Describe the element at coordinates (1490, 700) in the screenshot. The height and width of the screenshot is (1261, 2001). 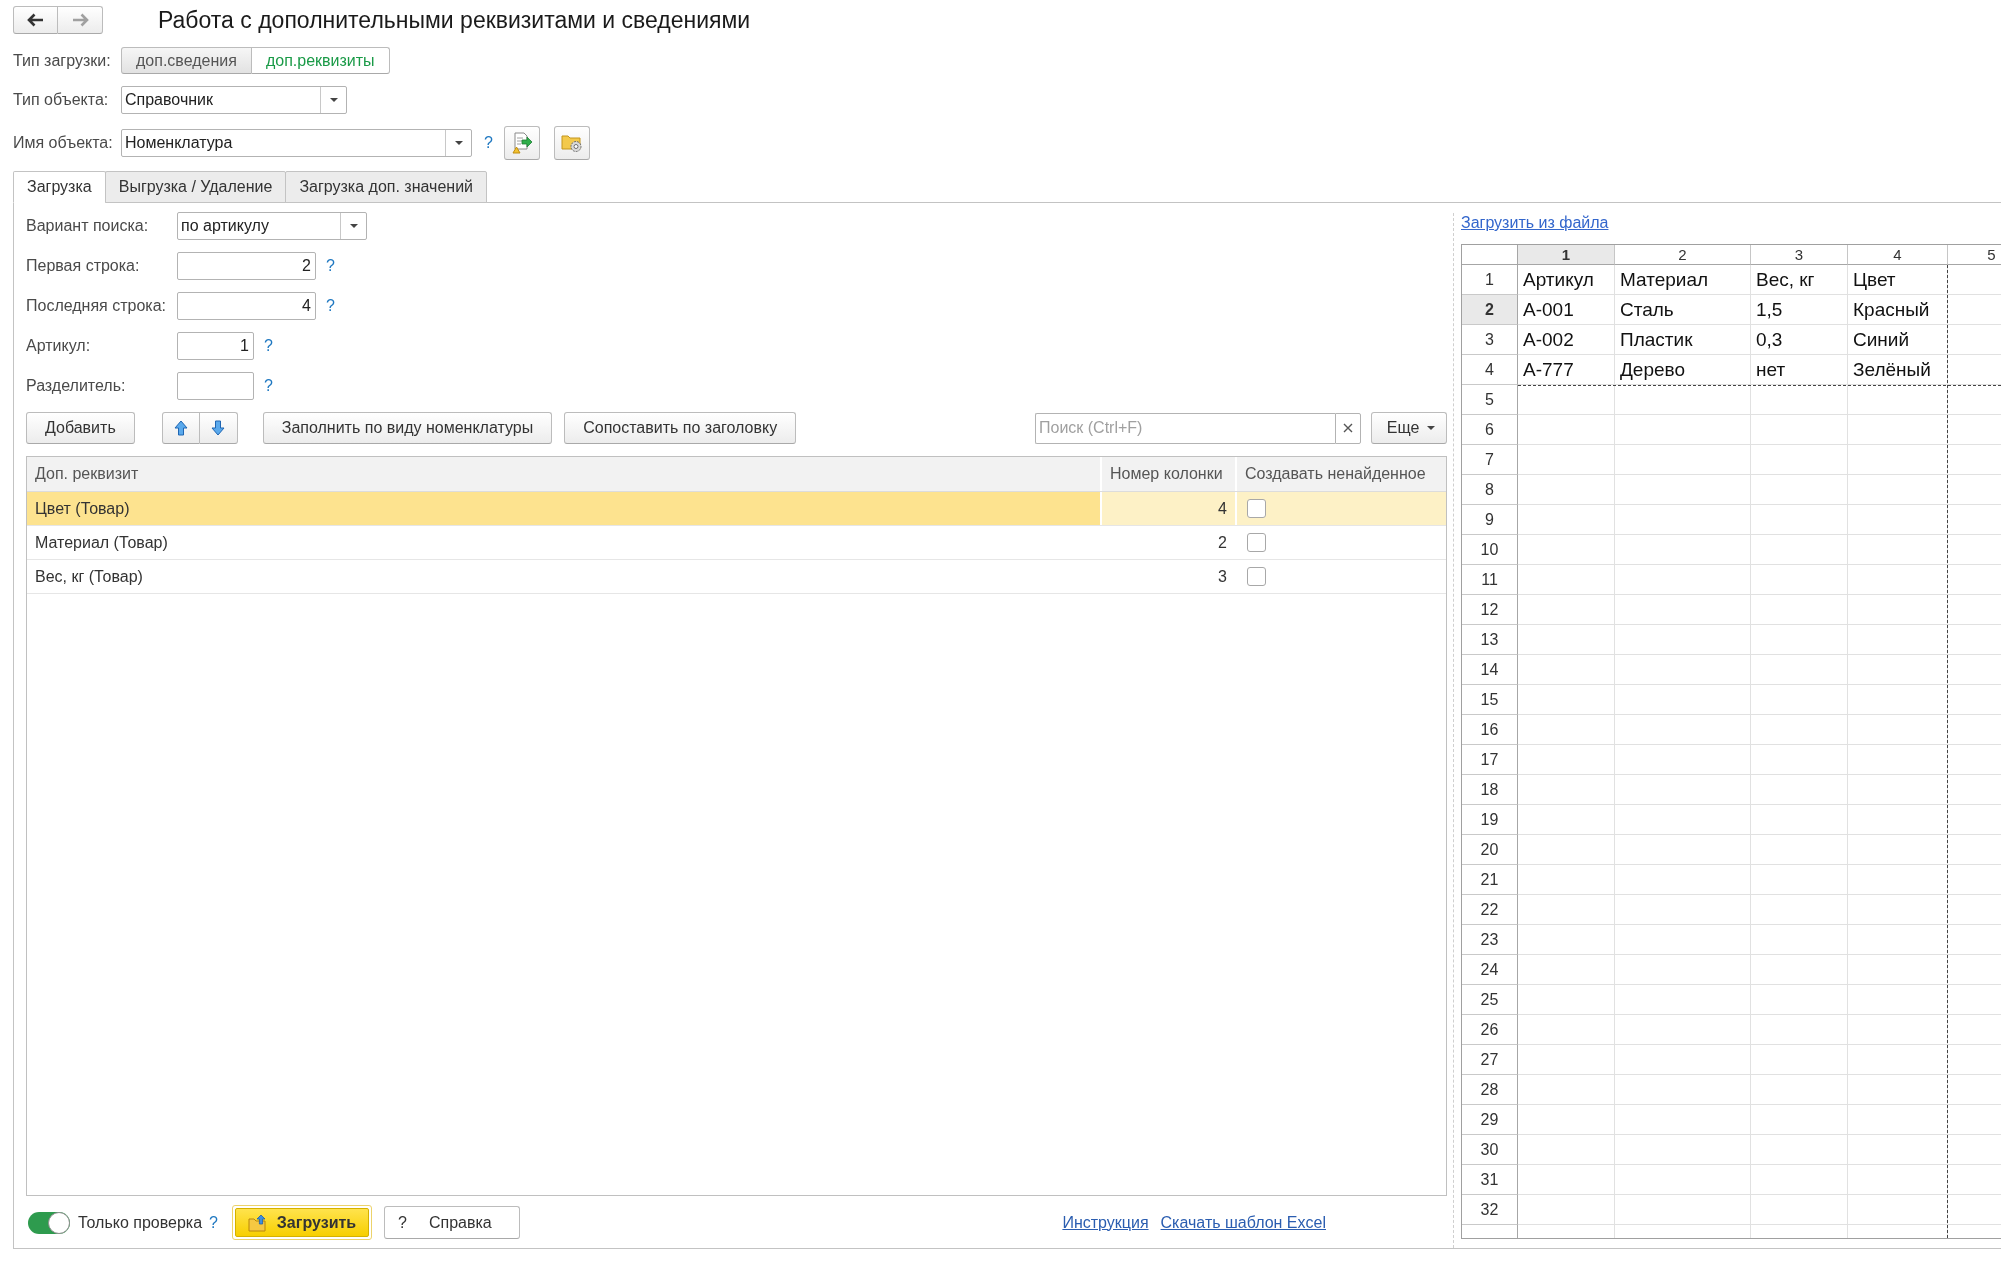
I see `row-number: 15` at that location.